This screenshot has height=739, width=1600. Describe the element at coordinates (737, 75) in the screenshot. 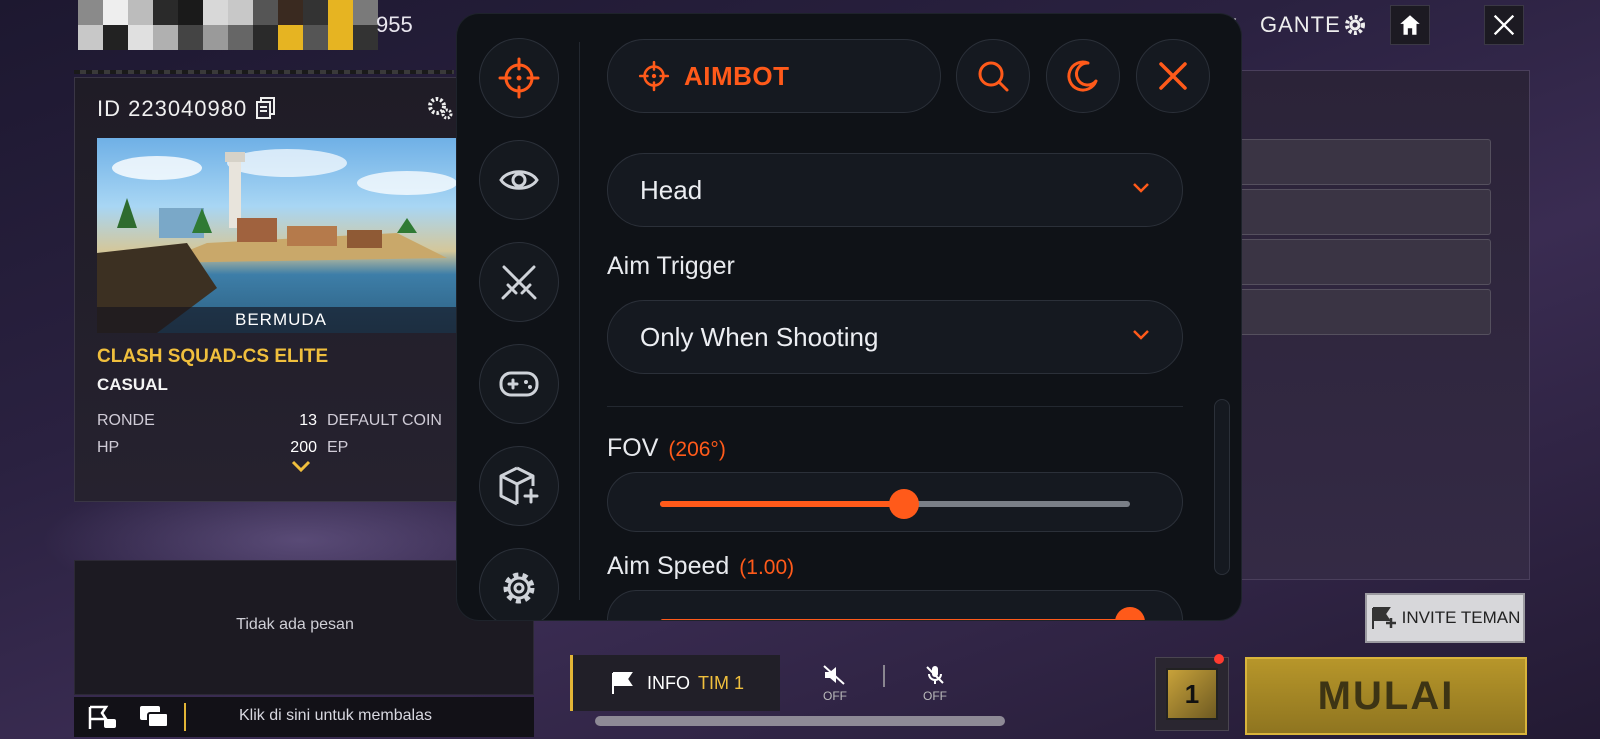

I see `panel-title: AIMBOT` at that location.